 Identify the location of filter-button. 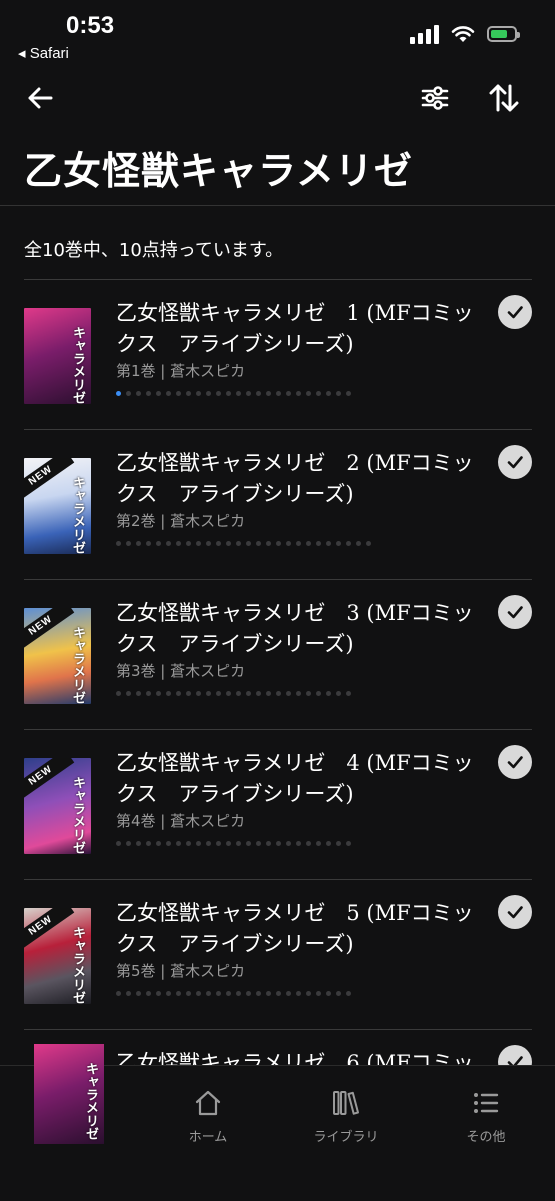
(435, 98).